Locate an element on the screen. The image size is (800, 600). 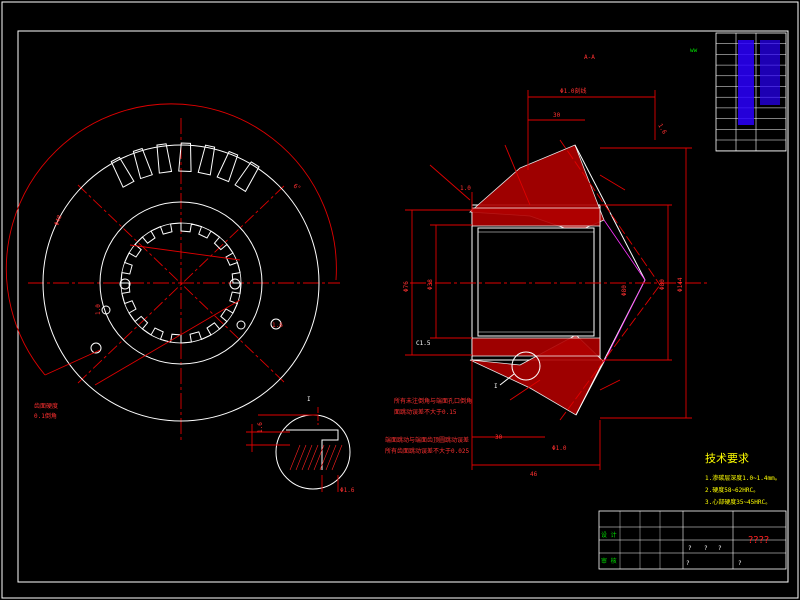
dim-note: 齿面硬度 is located at coordinates (46, 406).